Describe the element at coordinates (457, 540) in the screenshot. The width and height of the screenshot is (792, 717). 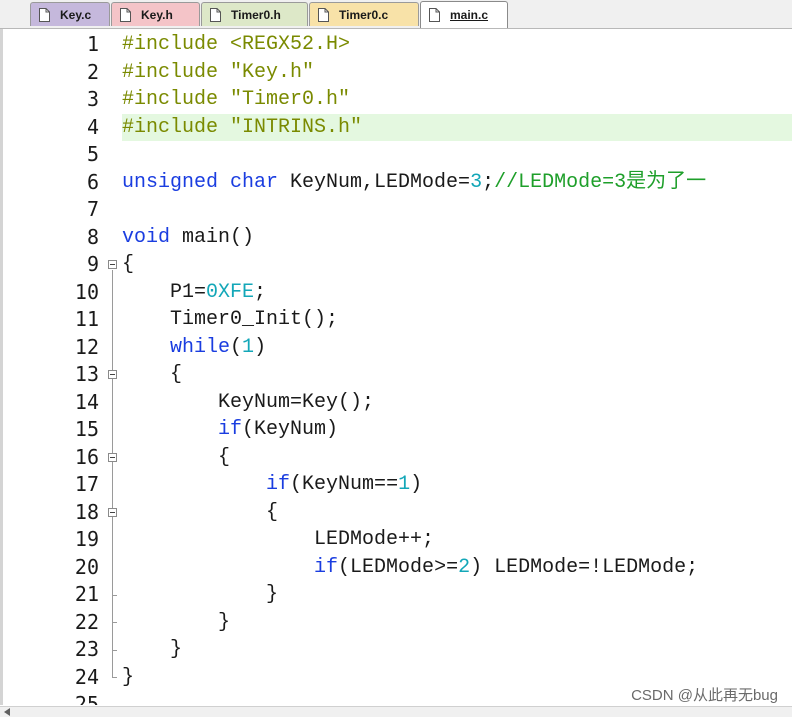
I see `code-line: LEDMode++;` at that location.